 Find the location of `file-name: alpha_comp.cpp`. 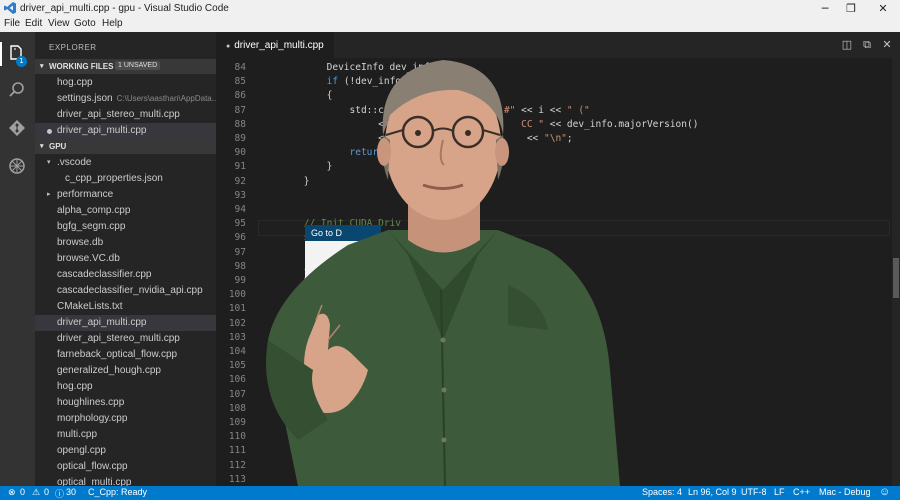

file-name: alpha_comp.cpp is located at coordinates (94, 210).